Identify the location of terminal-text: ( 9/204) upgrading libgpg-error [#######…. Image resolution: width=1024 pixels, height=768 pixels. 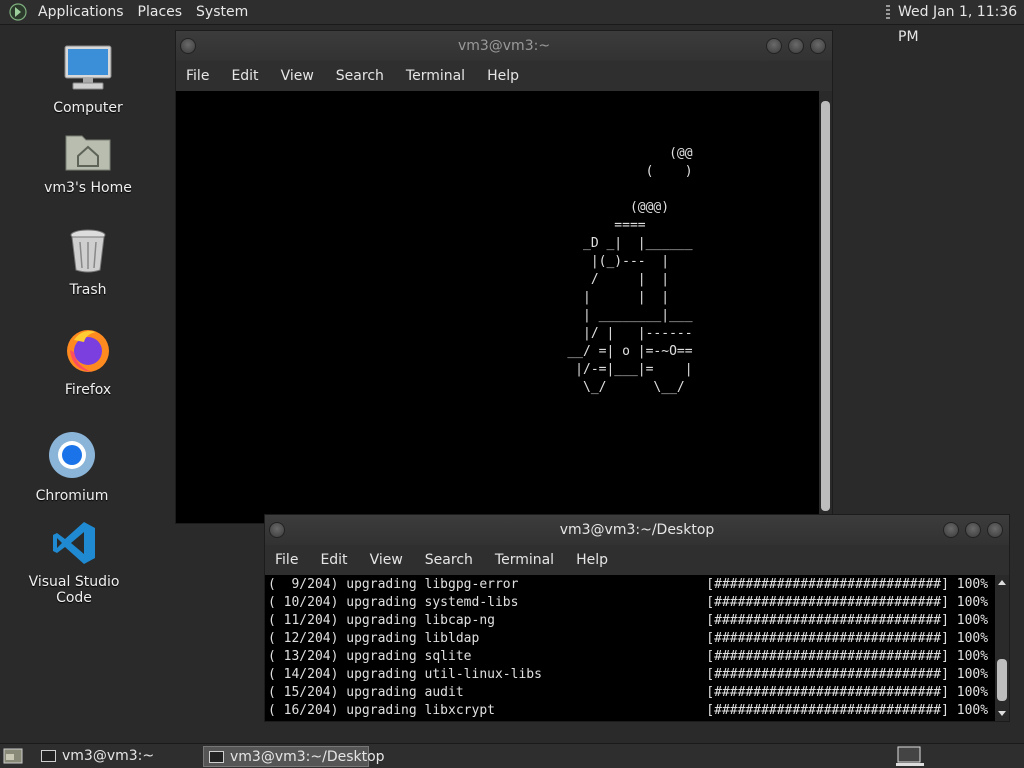
(628, 647).